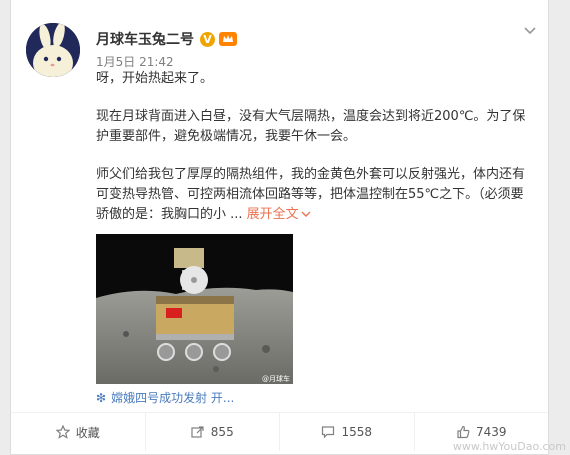 This screenshot has width=570, height=455. What do you see at coordinates (87, 432) in the screenshot?
I see `favorite-label: 收藏` at bounding box center [87, 432].